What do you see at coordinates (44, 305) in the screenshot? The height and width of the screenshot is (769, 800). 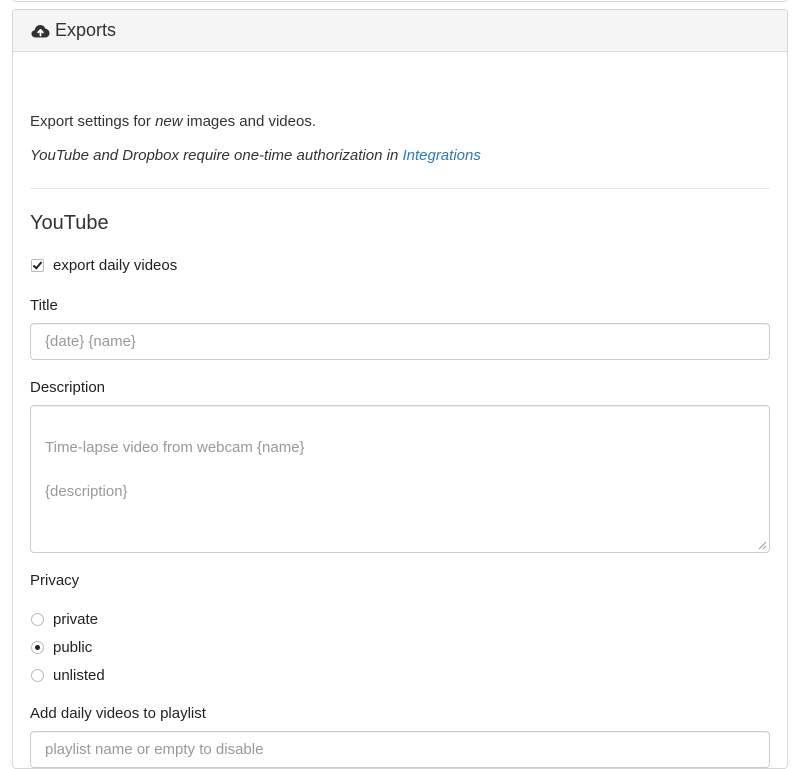 I see `title-label: Title` at bounding box center [44, 305].